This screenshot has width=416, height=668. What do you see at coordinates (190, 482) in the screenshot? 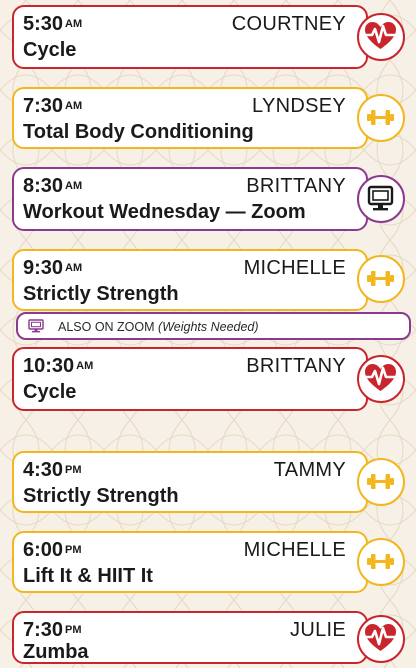
I see `class-card: 4:30 PM TAMMY Strictly Strength` at bounding box center [190, 482].